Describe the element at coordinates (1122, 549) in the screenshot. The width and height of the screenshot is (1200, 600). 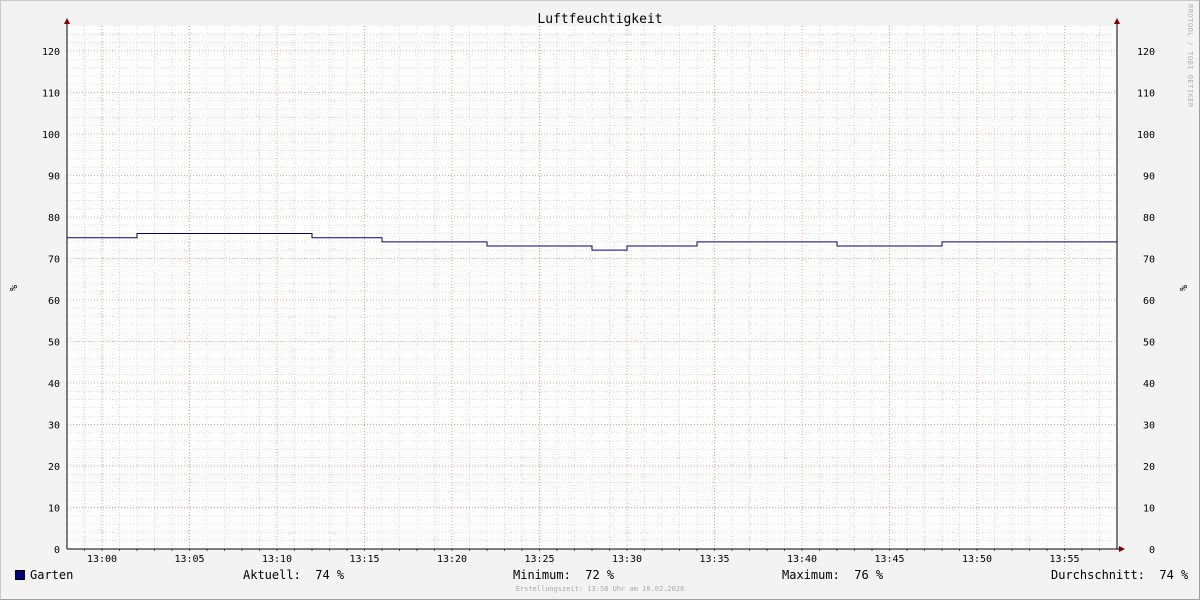
I see `x-axis-arrow` at that location.